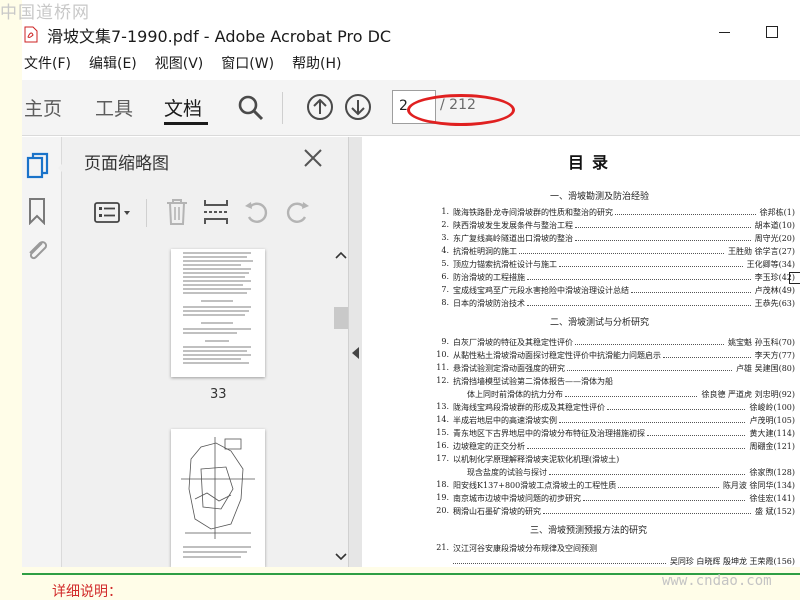 This screenshot has height=600, width=800. Describe the element at coordinates (615, 343) in the screenshot. I see `toc-entry: 9. 白灰厂滑坡的特征及其稳定性评价 姚宝魁 孙玉科(70)` at that location.